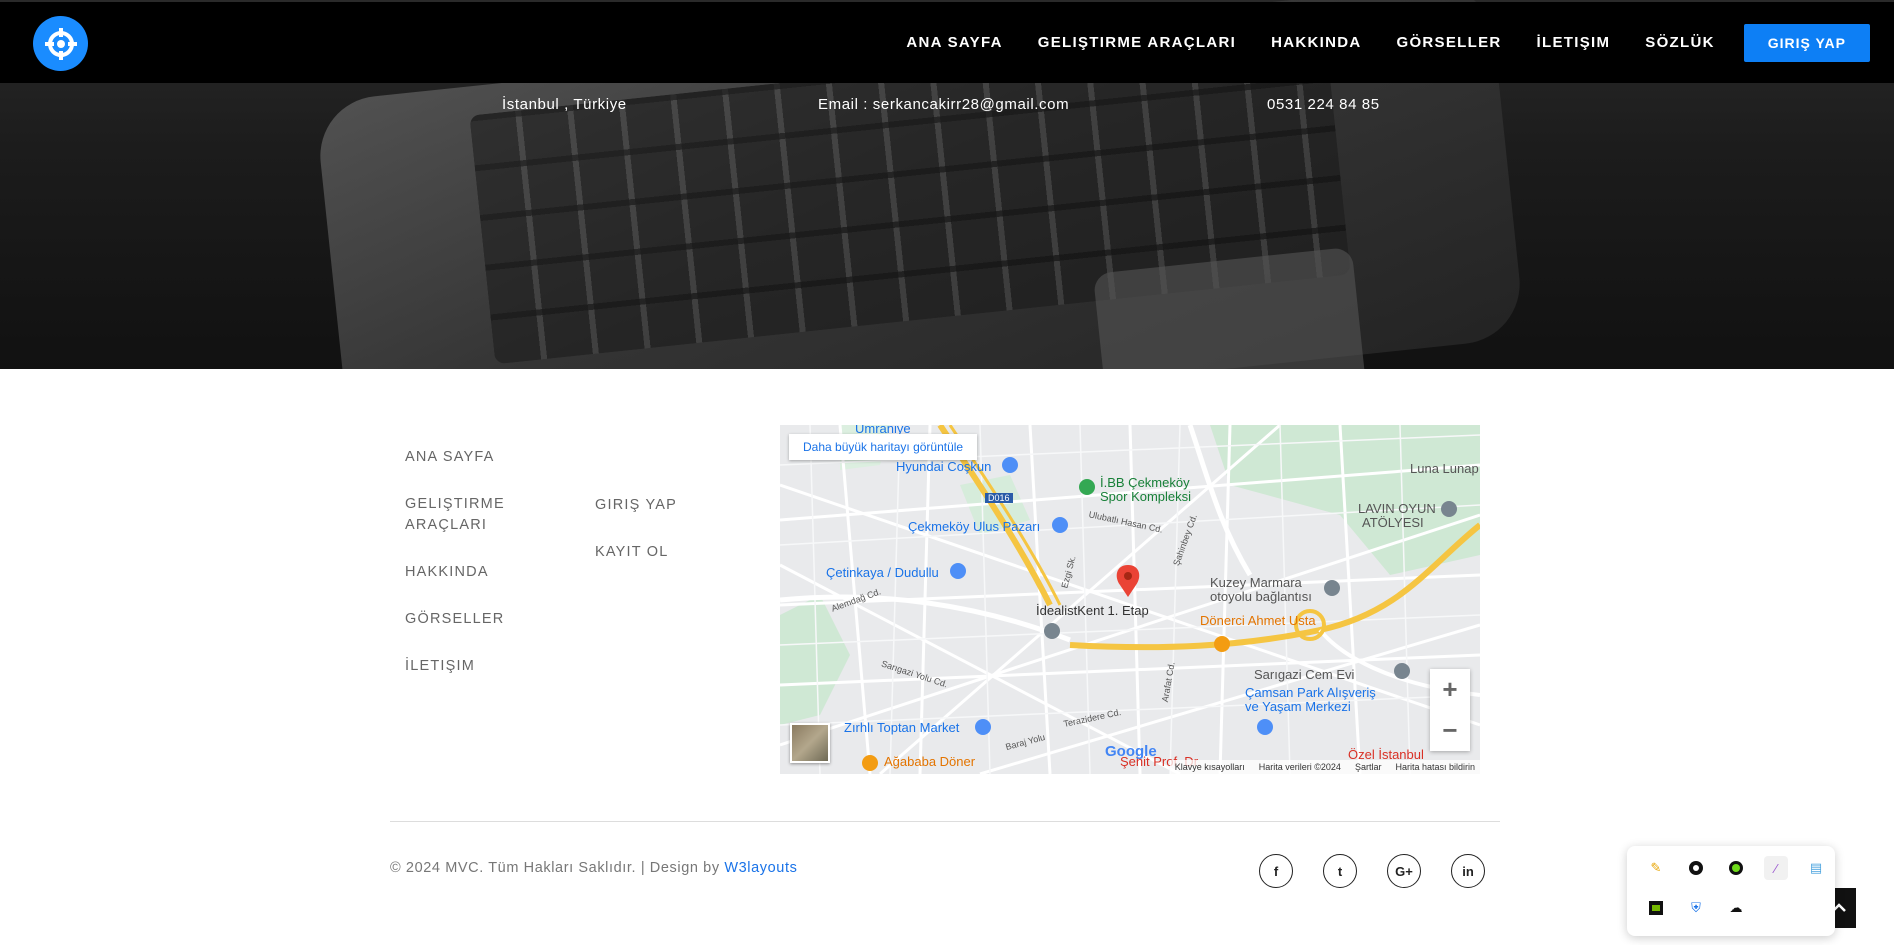  What do you see at coordinates (1696, 868) in the screenshot?
I see `tray-app-github-icon` at bounding box center [1696, 868].